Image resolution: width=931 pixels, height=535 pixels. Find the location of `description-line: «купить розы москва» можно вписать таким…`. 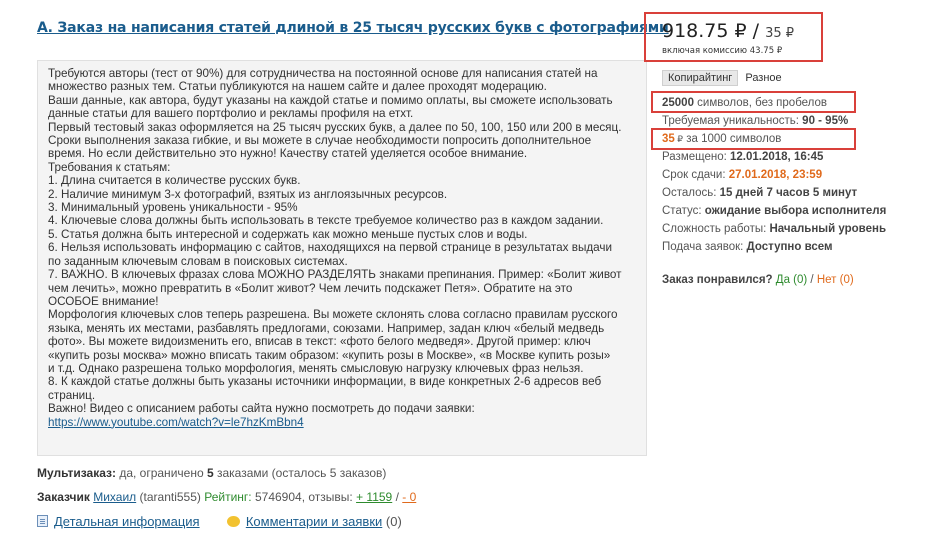

description-line: «купить розы москва» можно вписать таким… is located at coordinates (329, 355).